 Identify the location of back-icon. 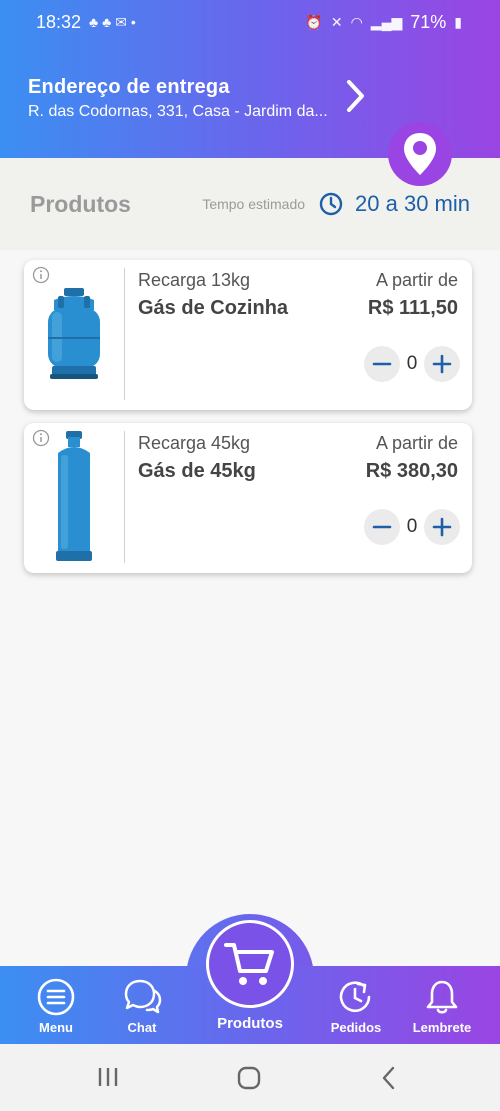
(389, 1078).